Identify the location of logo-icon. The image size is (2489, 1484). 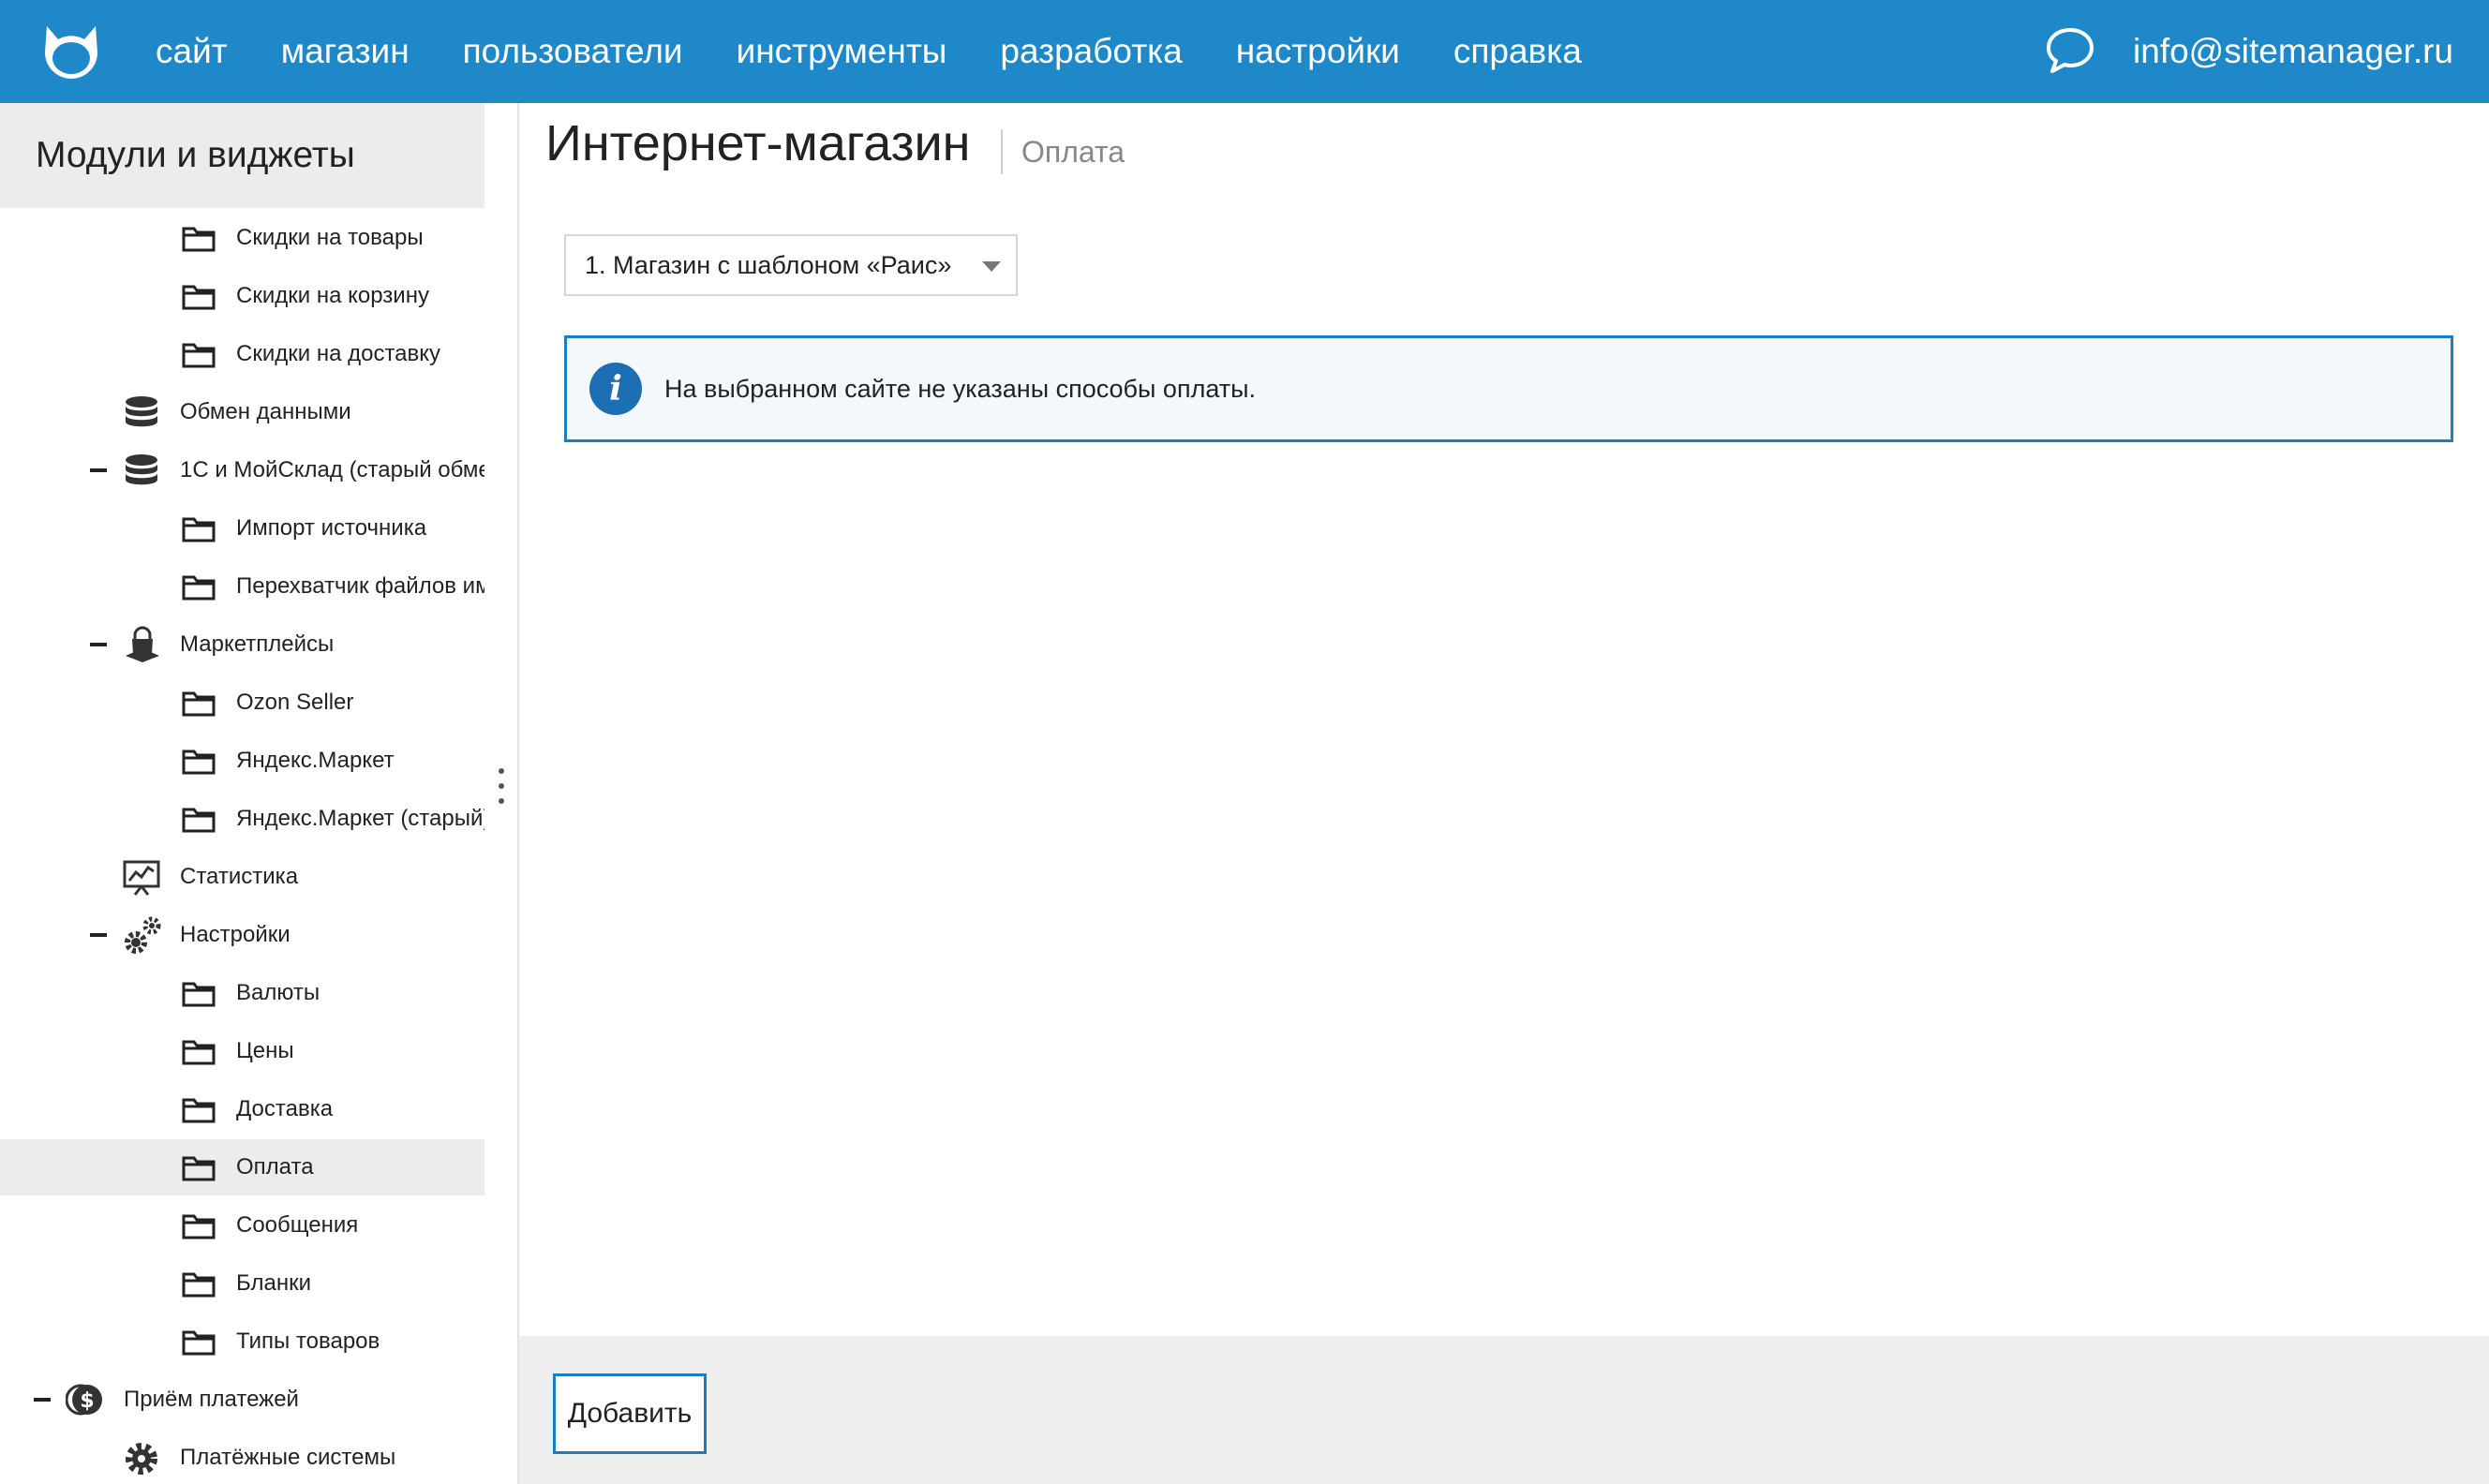
(71, 52).